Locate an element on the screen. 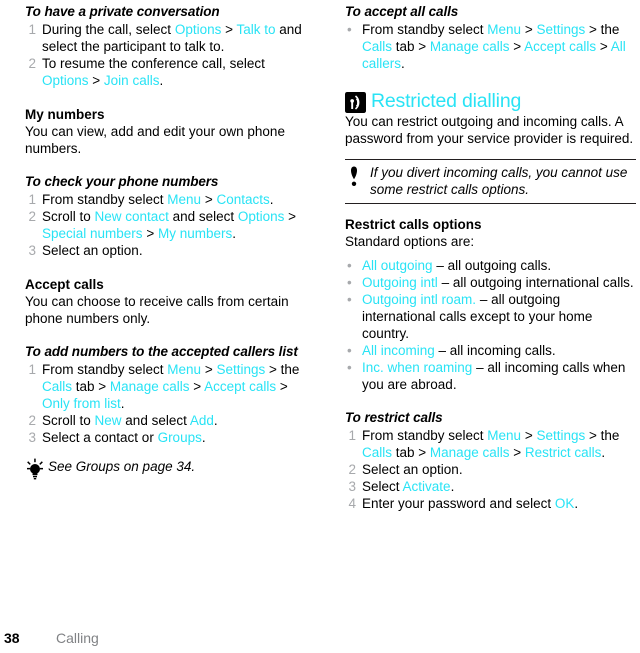  ui-term: Outgoing intl roam. is located at coordinates (419, 299).